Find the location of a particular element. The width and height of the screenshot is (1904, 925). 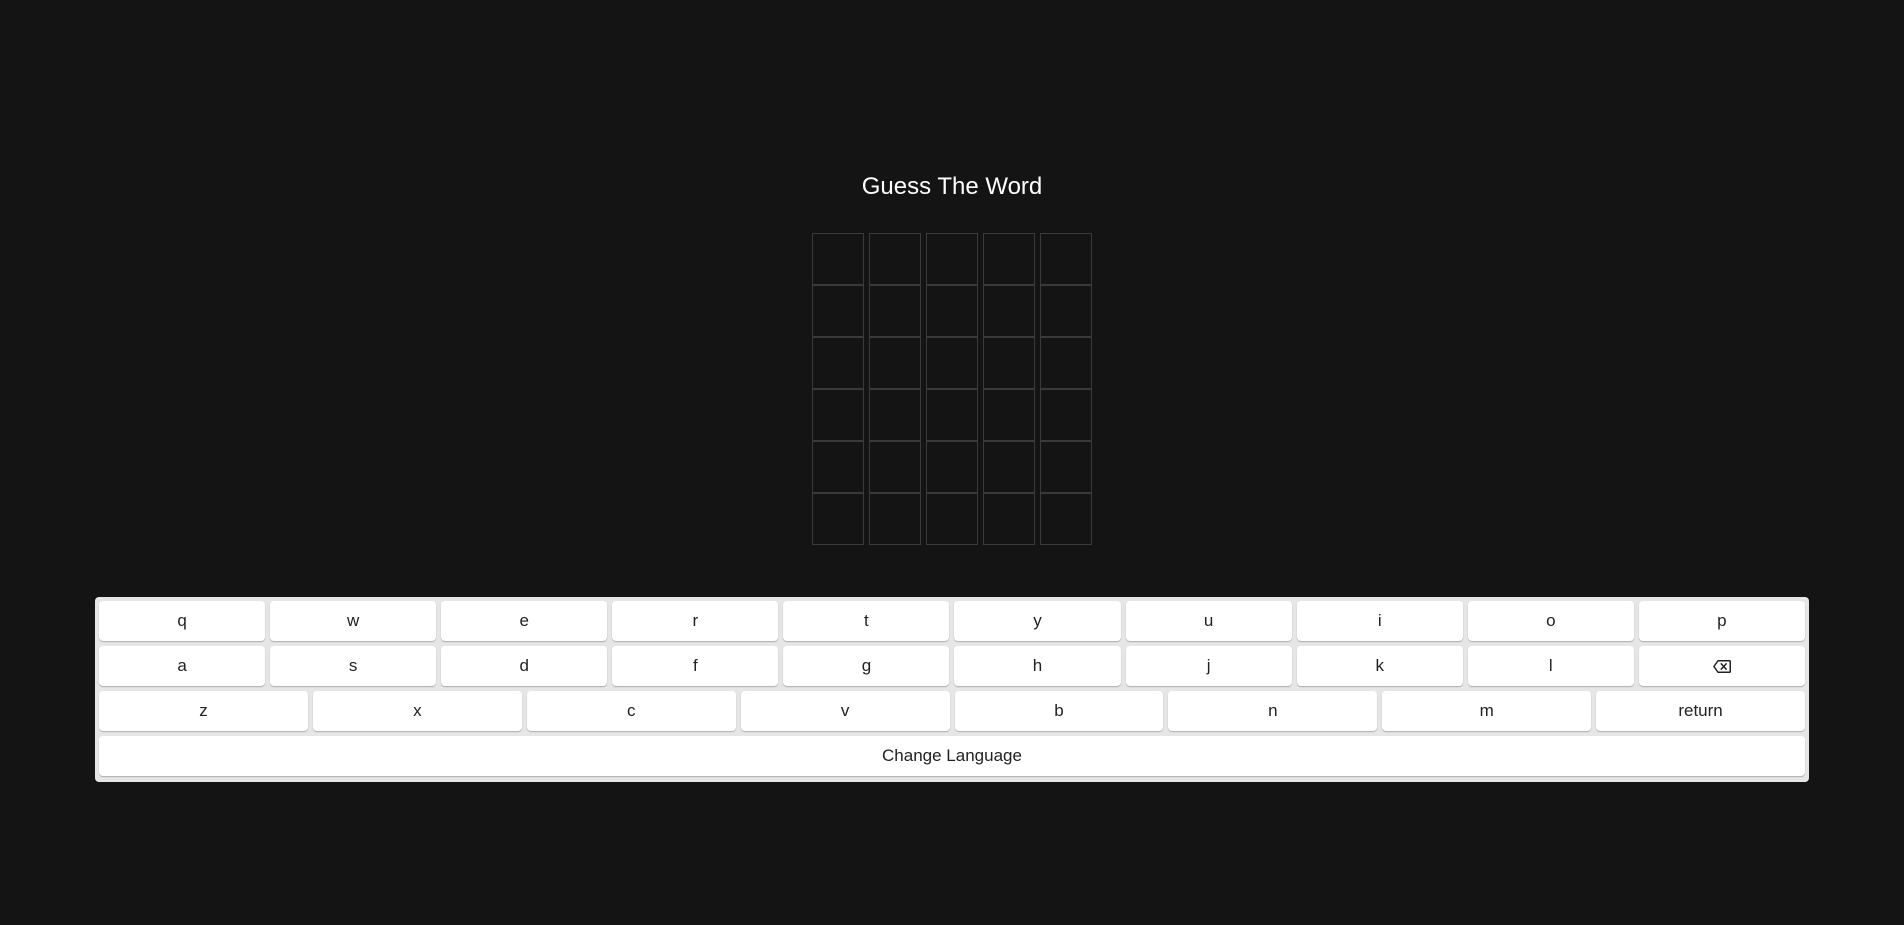

key-v: v is located at coordinates (845, 711).